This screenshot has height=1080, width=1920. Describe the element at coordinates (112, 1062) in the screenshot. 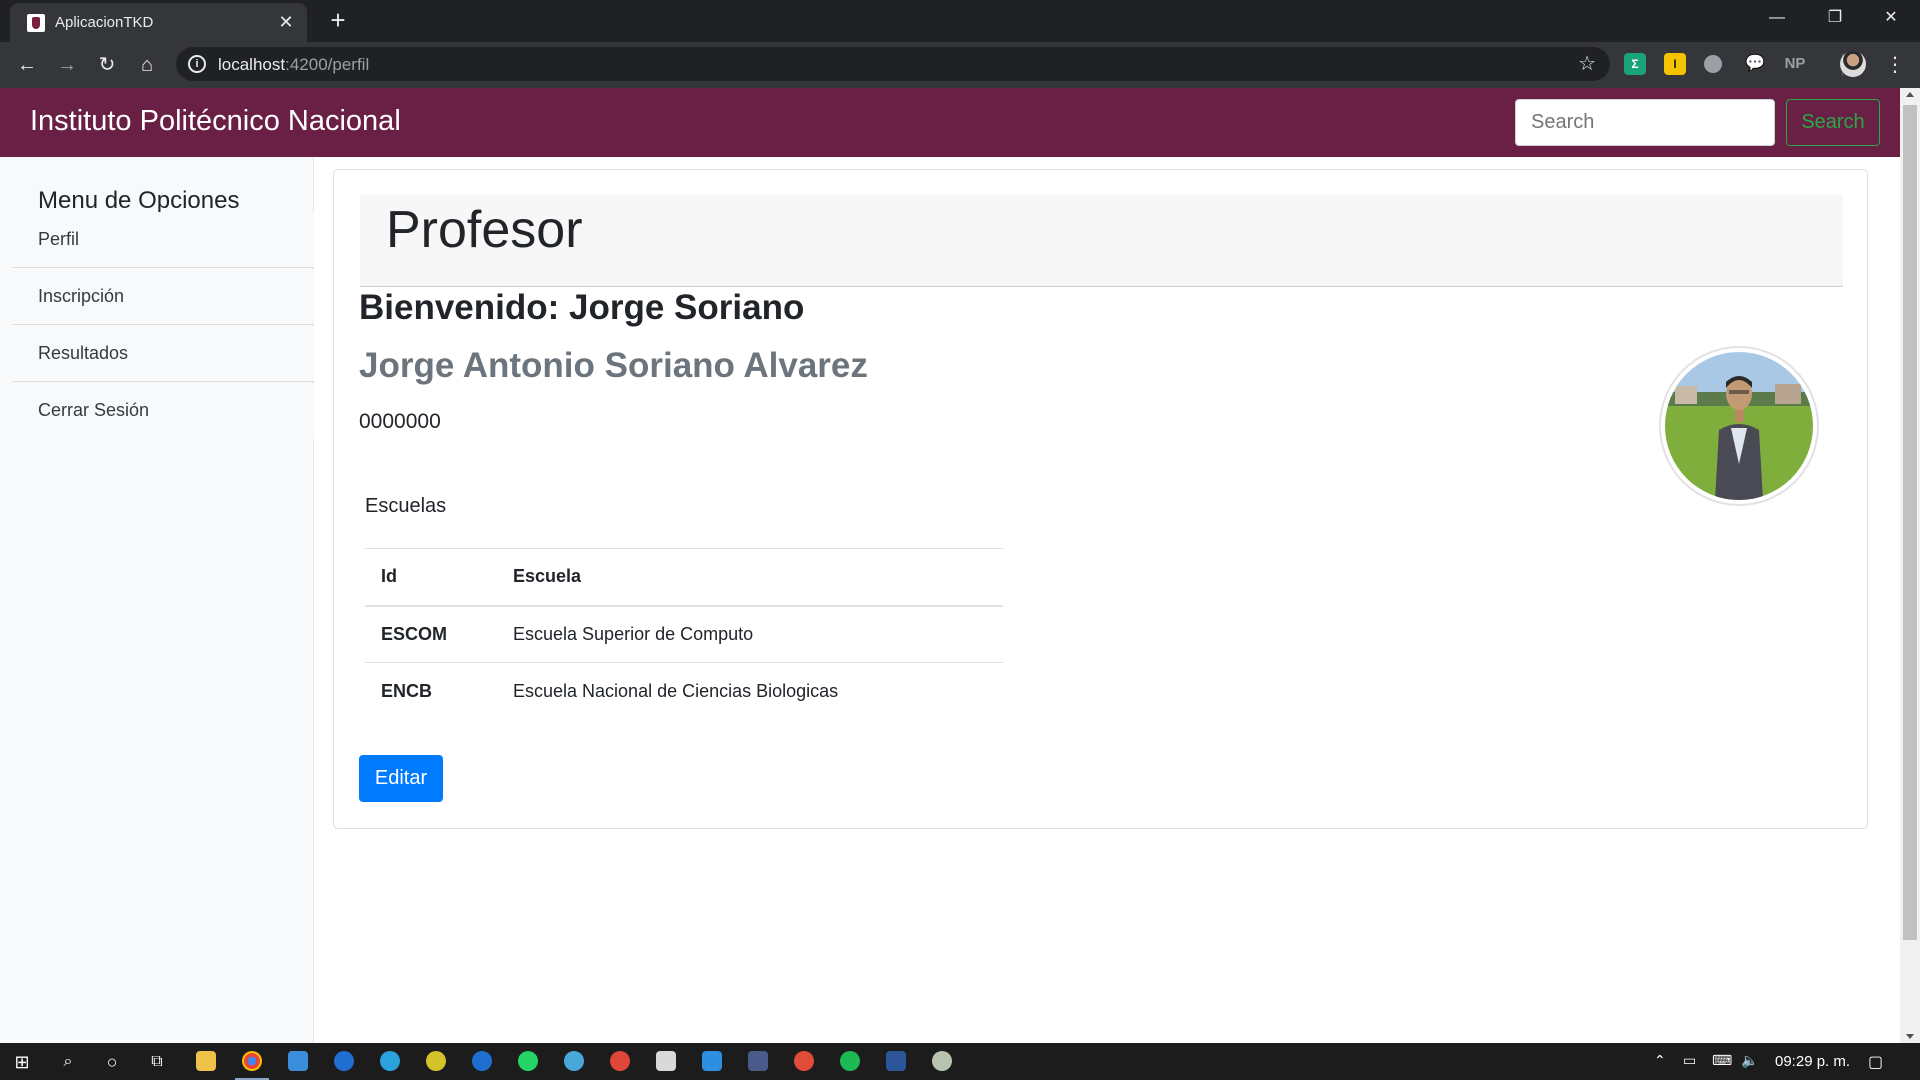

I see `cortana-icon: ○` at that location.